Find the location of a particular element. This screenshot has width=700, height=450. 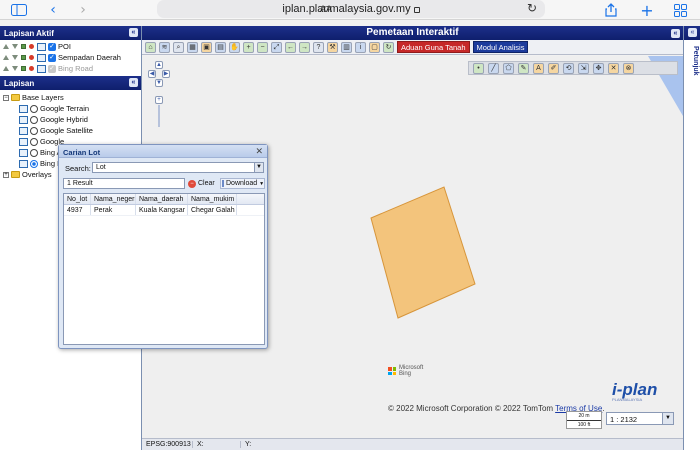

expand-tree-icon: + is located at coordinates (6, 174).